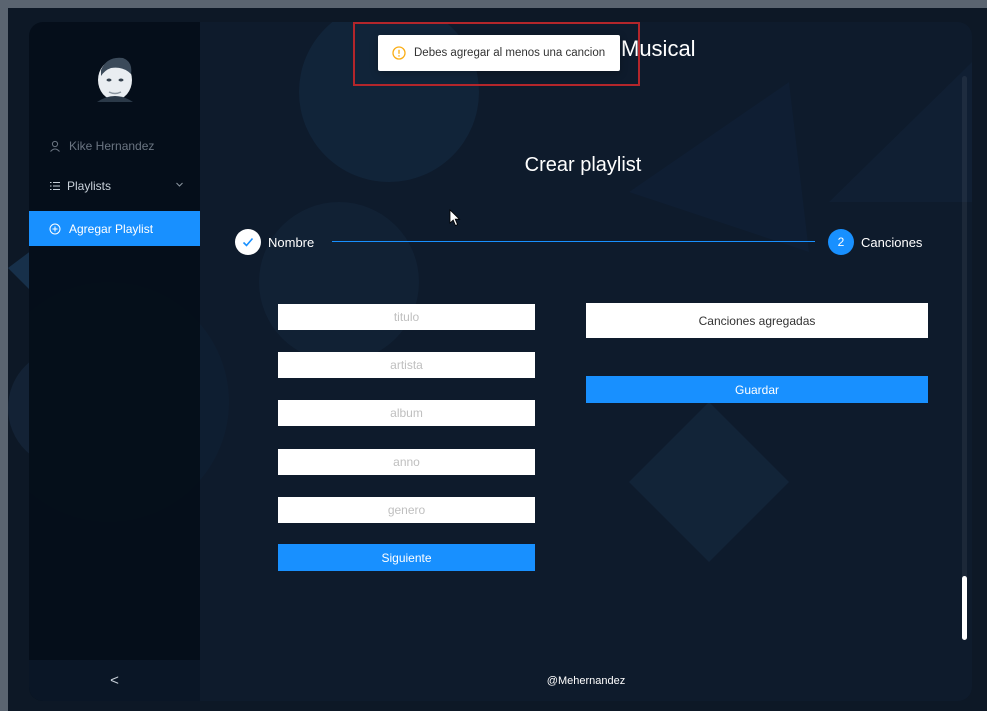 This screenshot has height=711, width=987. Describe the element at coordinates (892, 242) in the screenshot. I see `step-canciones-label: Canciones` at that location.